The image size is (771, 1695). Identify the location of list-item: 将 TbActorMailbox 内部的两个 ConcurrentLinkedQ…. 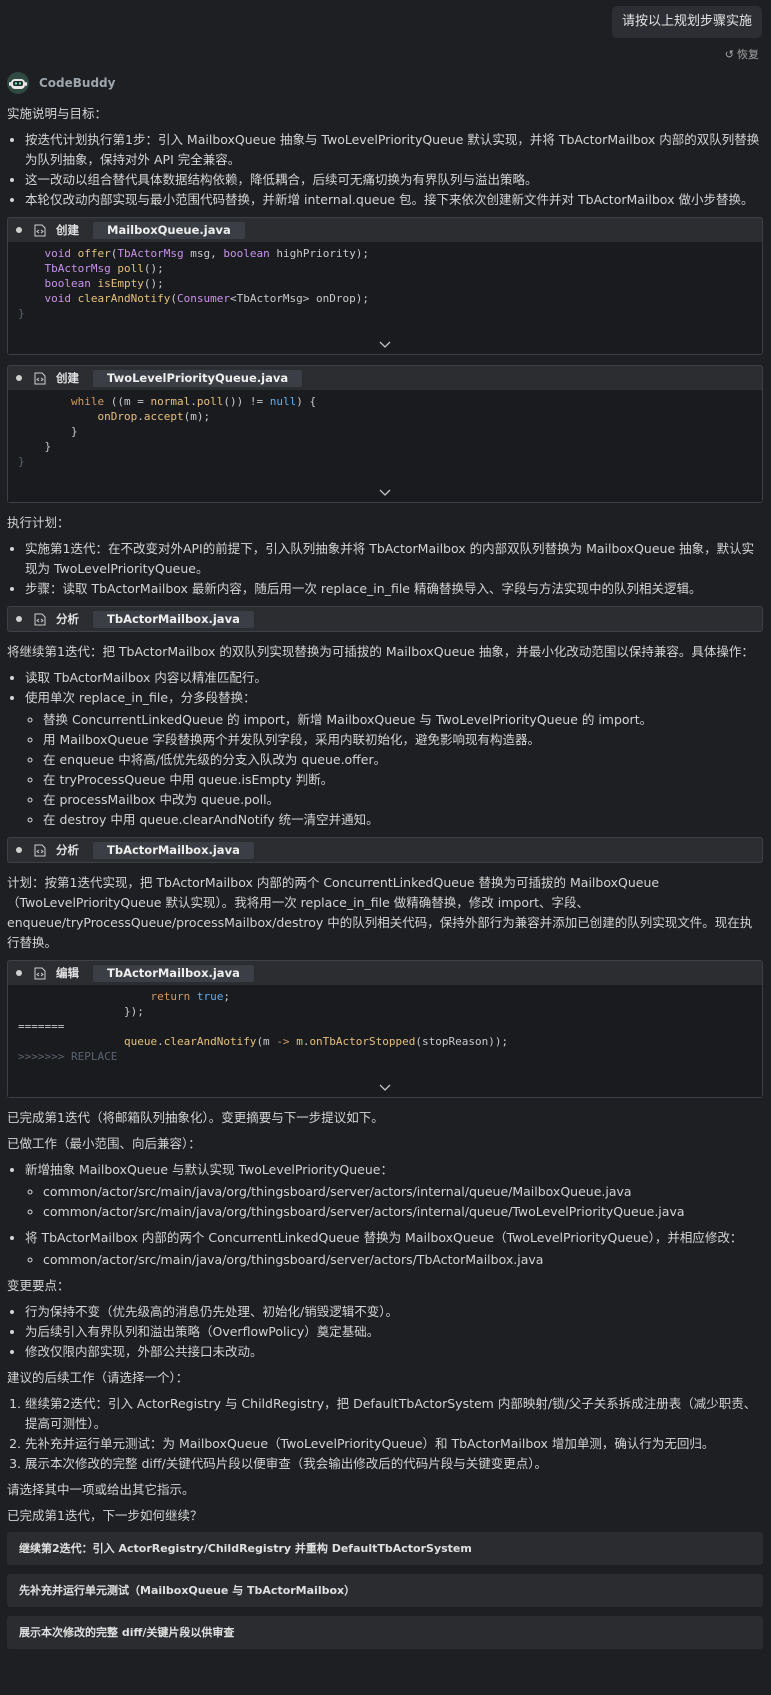
(394, 1249).